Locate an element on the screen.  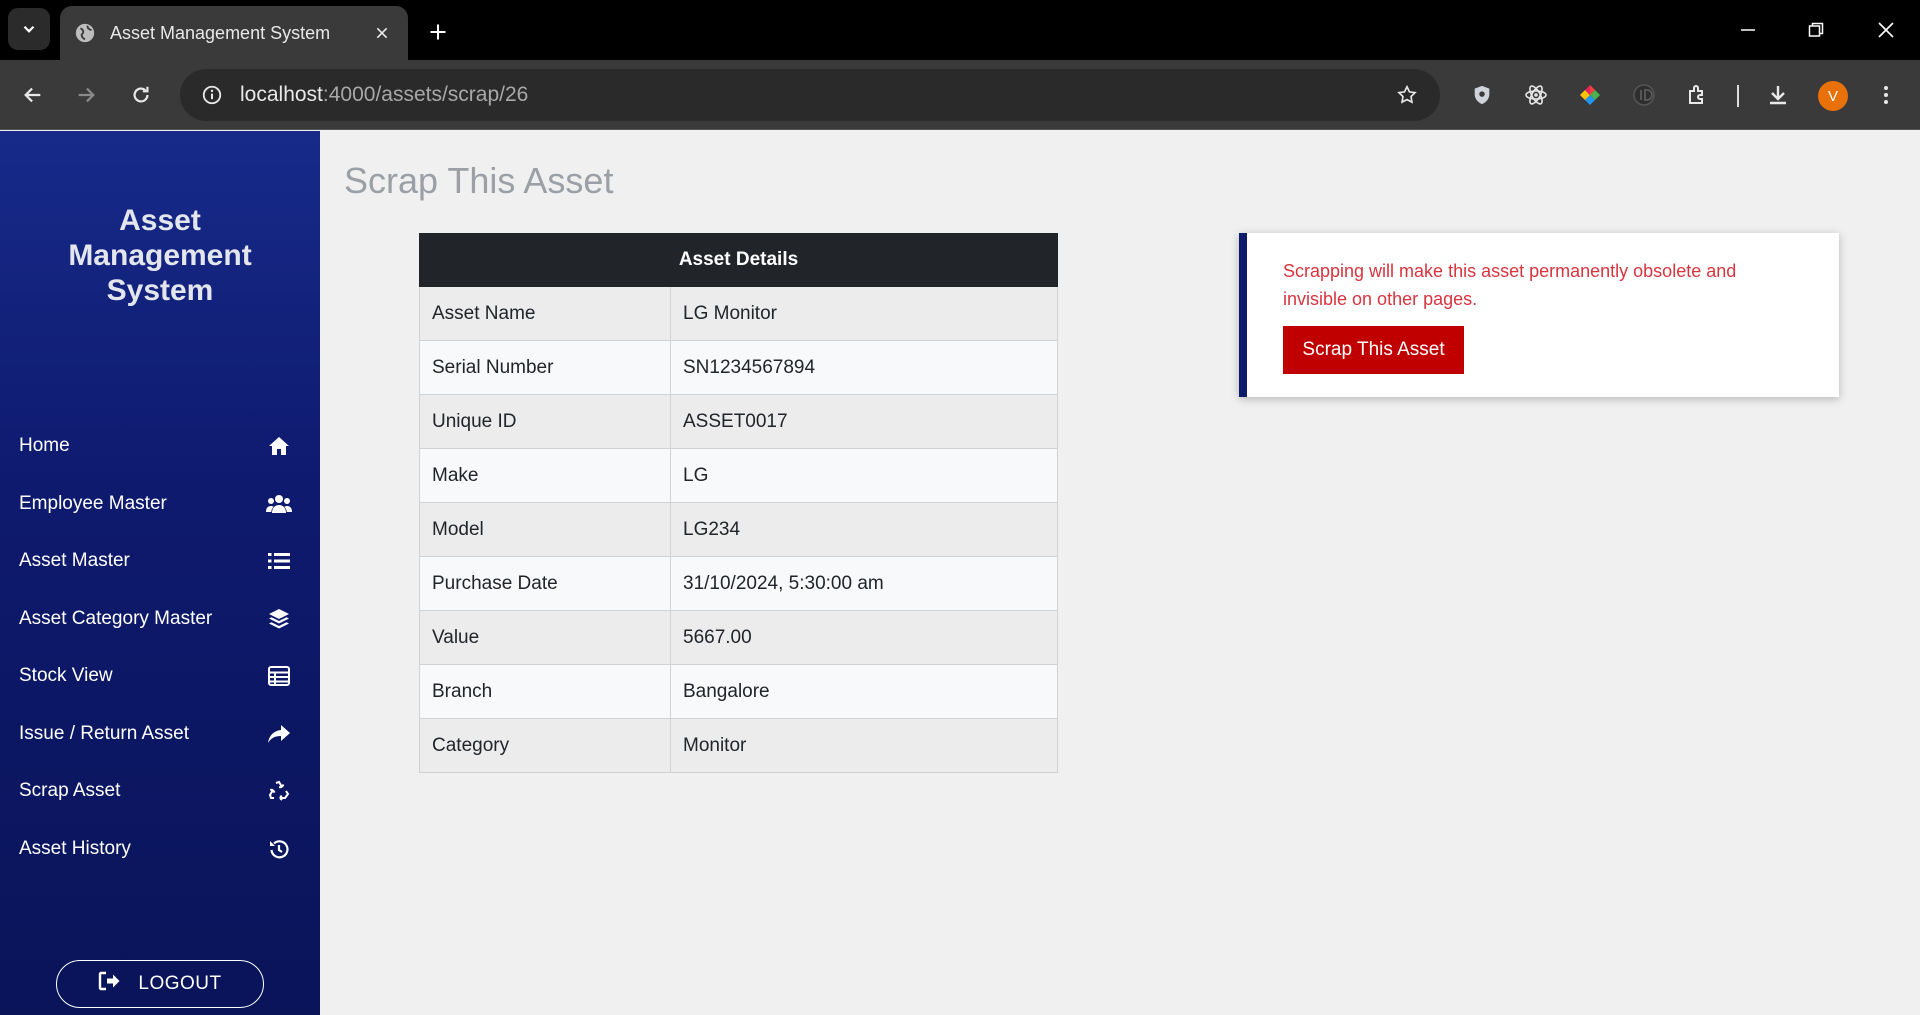
browser-menu-icon is located at coordinates (1886, 95).